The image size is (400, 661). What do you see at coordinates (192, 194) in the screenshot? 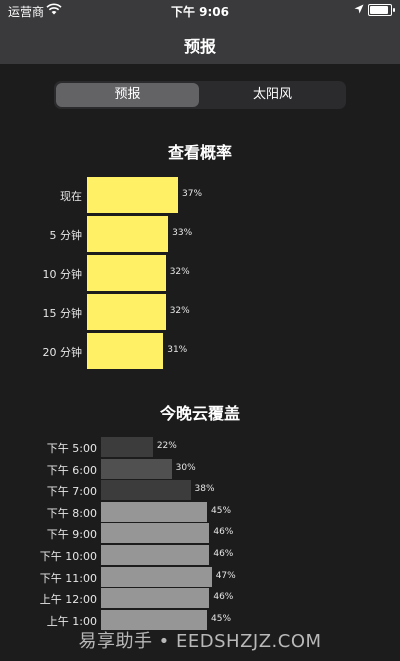
I see `bar-value-label: 37%` at bounding box center [192, 194].